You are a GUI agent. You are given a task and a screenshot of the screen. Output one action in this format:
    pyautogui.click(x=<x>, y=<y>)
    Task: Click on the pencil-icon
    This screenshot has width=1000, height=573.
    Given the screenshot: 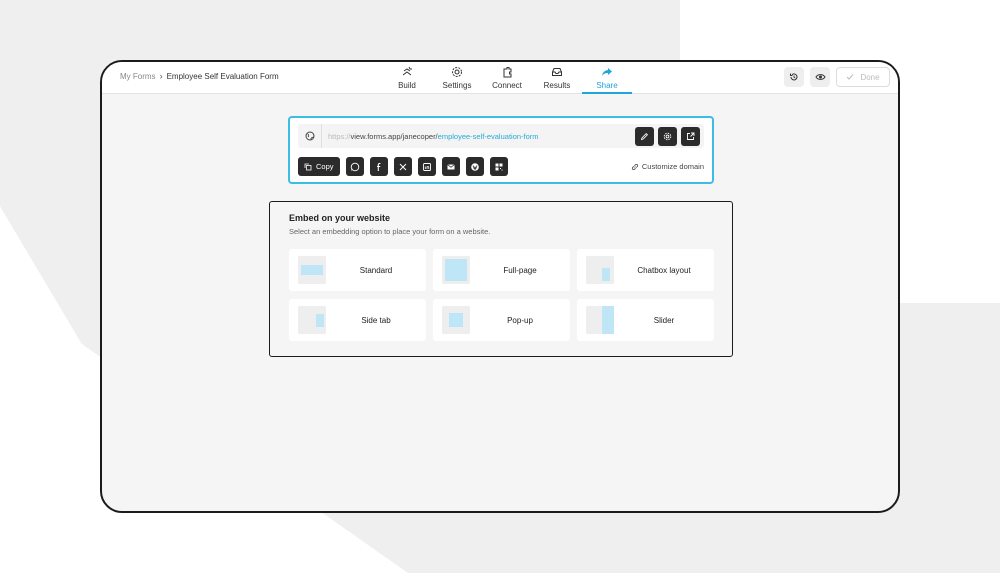 What is the action you would take?
    pyautogui.click(x=644, y=136)
    